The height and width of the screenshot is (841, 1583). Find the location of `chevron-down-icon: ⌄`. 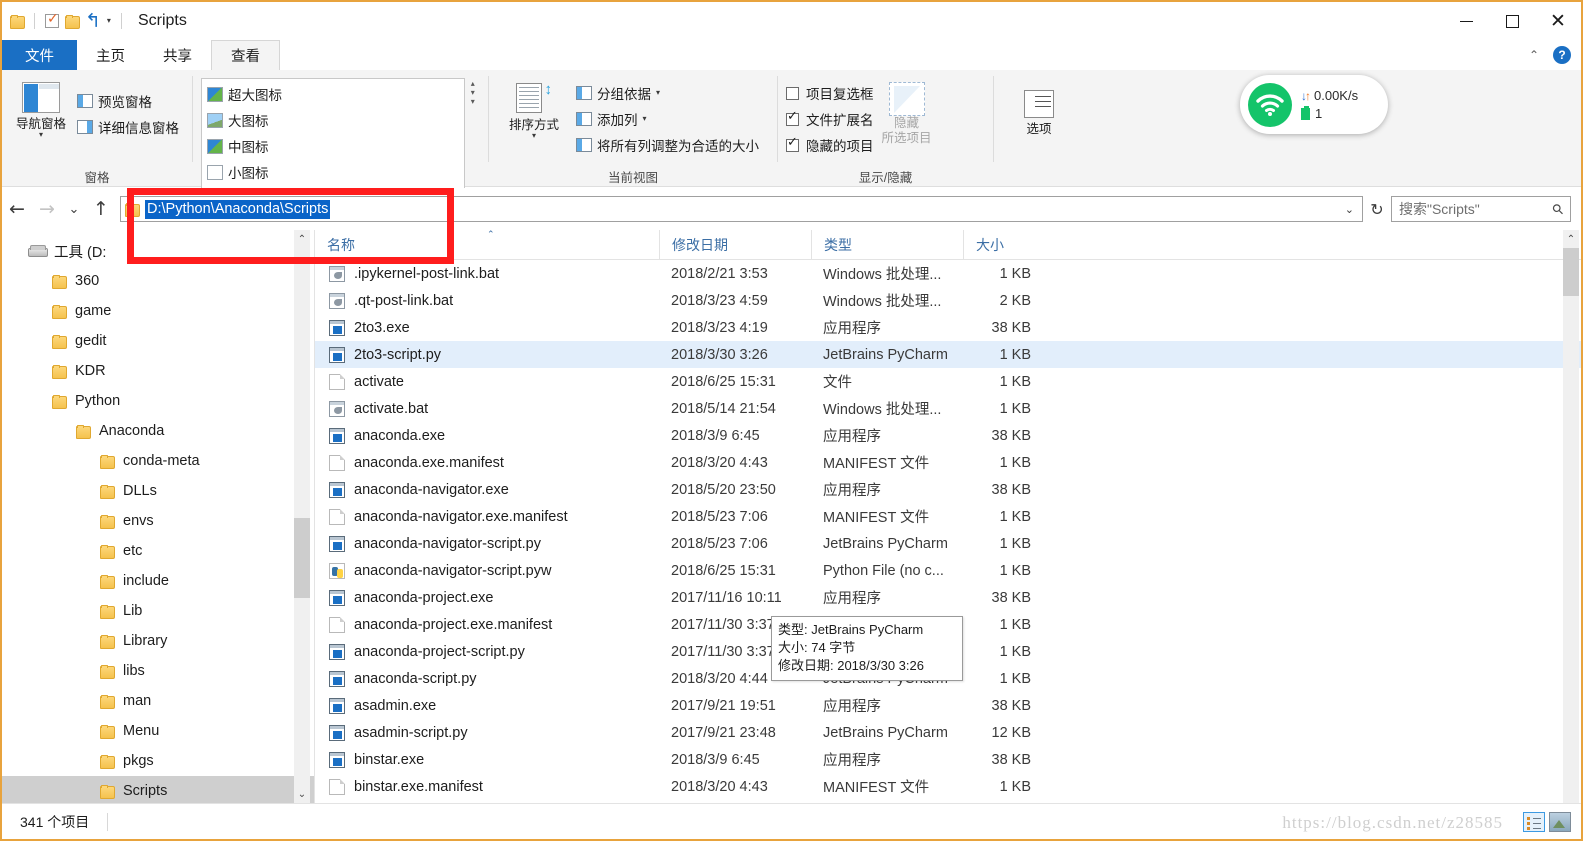

chevron-down-icon: ⌄ is located at coordinates (1349, 209).